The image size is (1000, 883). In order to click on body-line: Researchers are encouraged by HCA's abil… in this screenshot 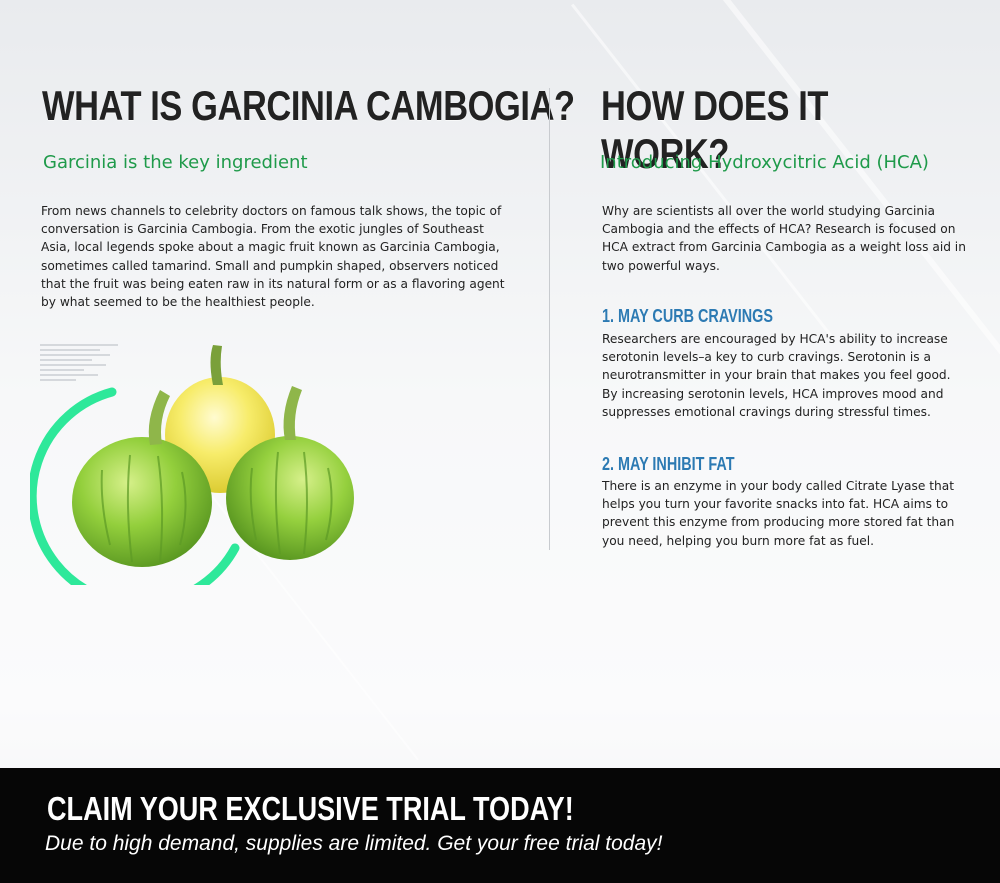, I will do `click(775, 339)`.